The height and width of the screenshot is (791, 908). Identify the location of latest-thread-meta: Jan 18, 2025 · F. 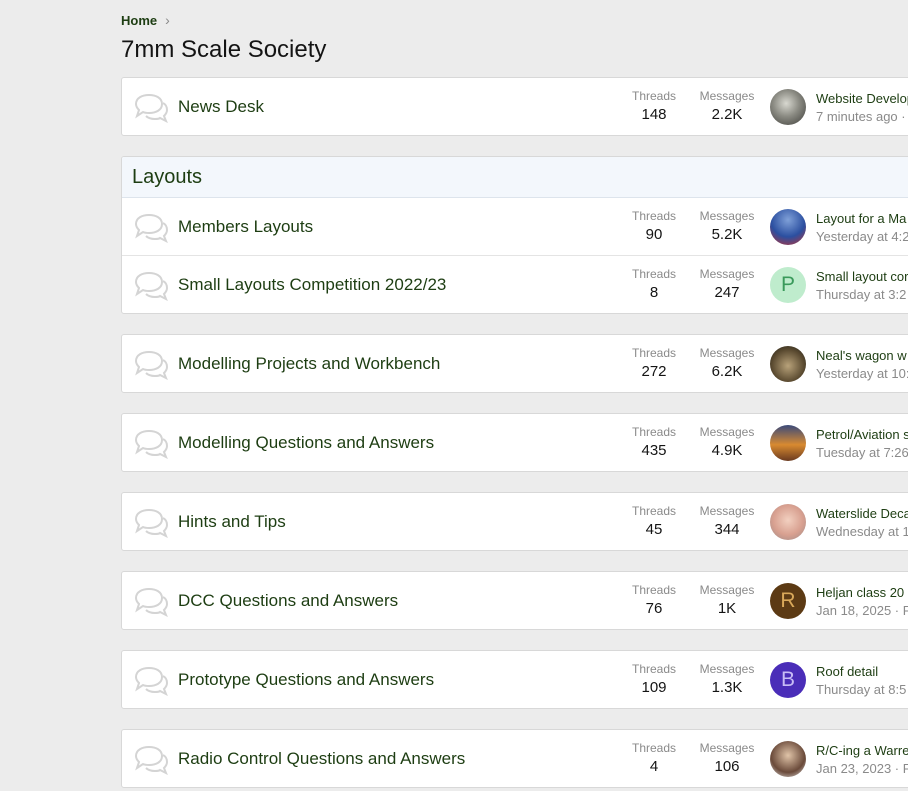
(862, 610).